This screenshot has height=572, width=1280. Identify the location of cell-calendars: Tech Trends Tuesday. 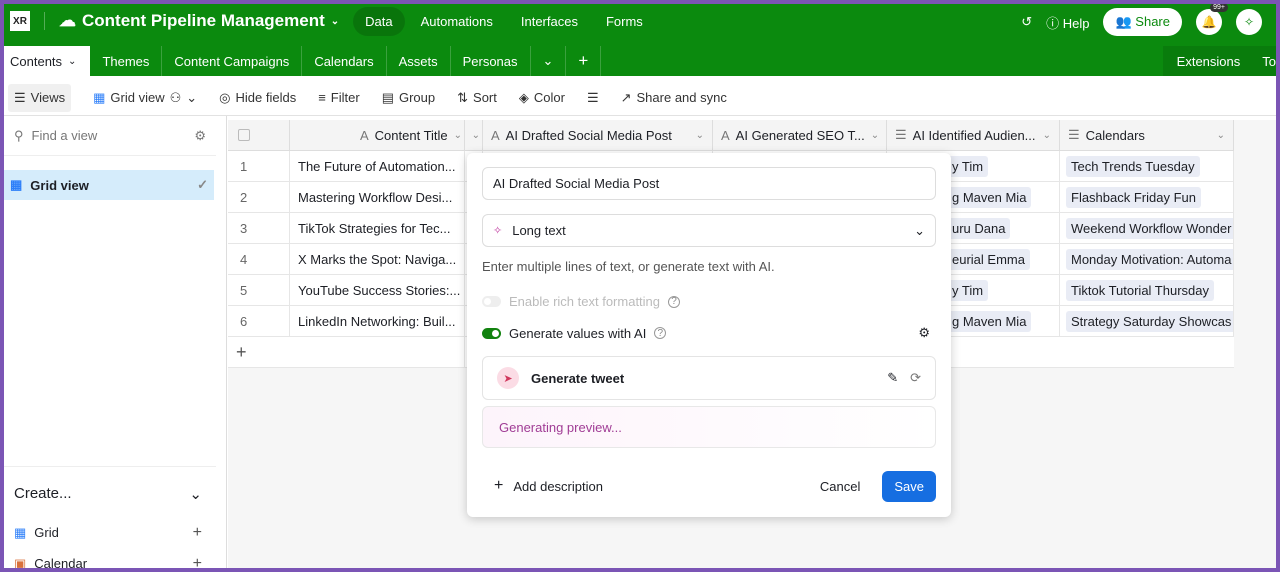
(1147, 166).